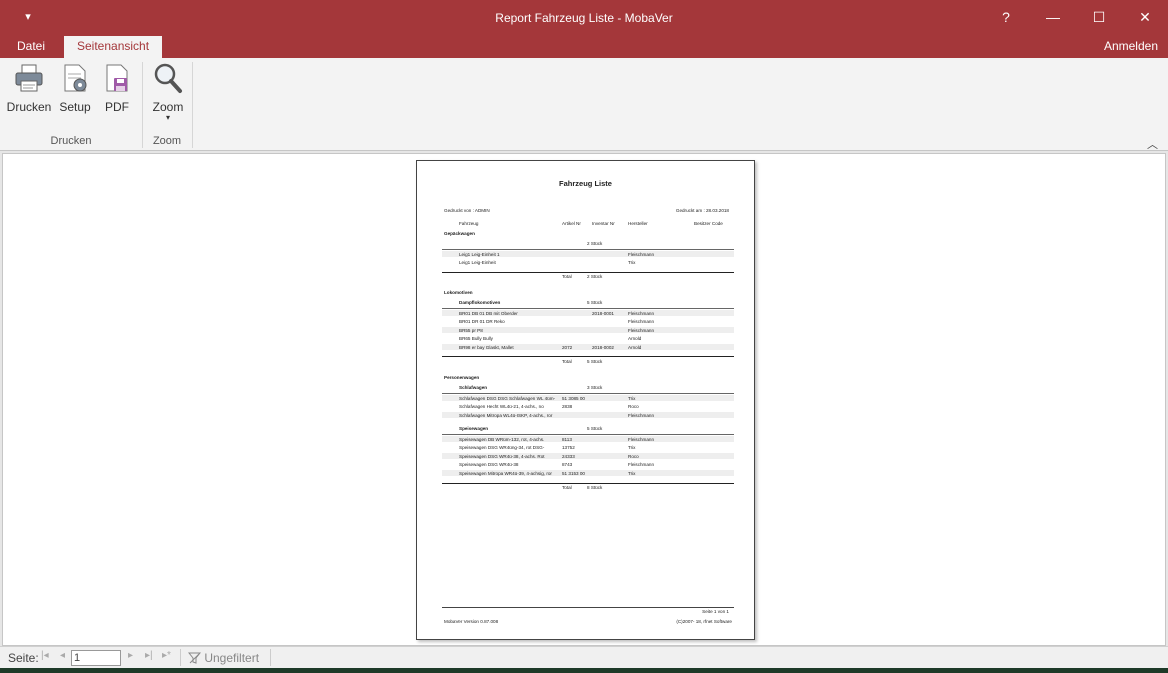 The width and height of the screenshot is (1168, 673). Describe the element at coordinates (502, 439) in the screenshot. I see `table-cell: Speisewagen DB WRüm-132, rot, 4-achs.` at that location.